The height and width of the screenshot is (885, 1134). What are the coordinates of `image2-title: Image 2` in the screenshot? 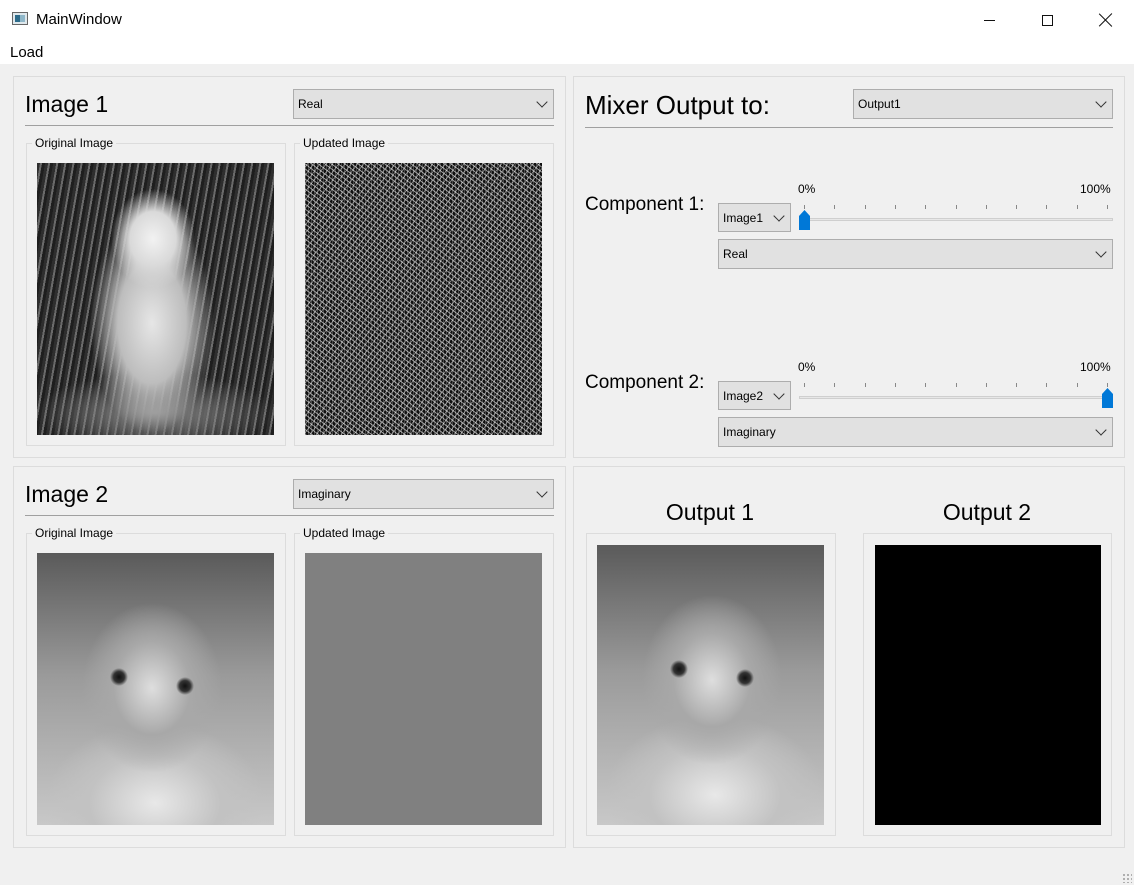 It's located at (67, 494).